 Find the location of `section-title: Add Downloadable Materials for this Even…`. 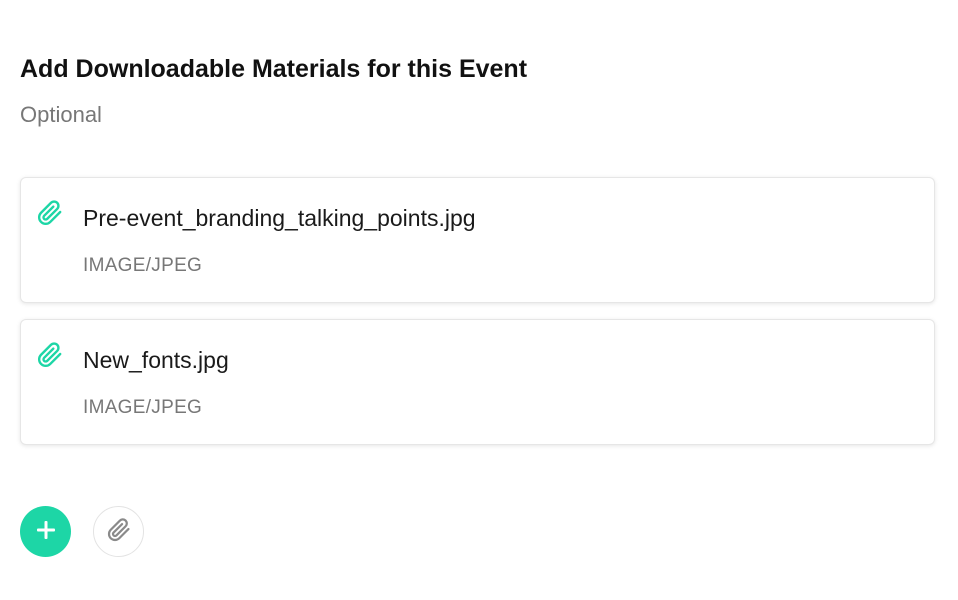

section-title: Add Downloadable Materials for this Even… is located at coordinates (274, 69).